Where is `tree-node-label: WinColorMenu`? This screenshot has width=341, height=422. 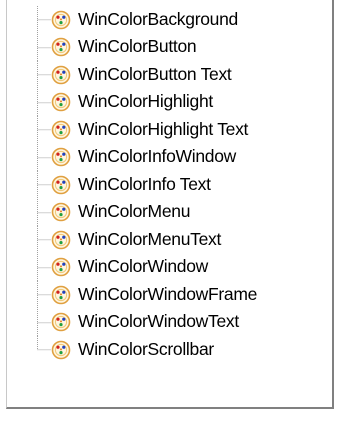 tree-node-label: WinColorMenu is located at coordinates (134, 211).